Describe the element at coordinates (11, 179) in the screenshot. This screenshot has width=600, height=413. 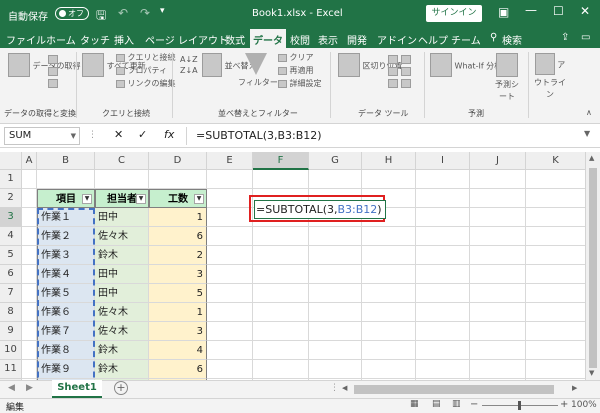
I see `row-header-1: 1` at that location.